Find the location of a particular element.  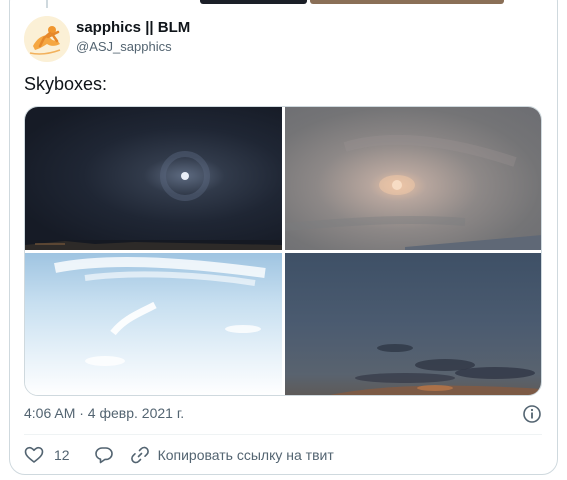

avatar-figure-icon is located at coordinates (47, 39).